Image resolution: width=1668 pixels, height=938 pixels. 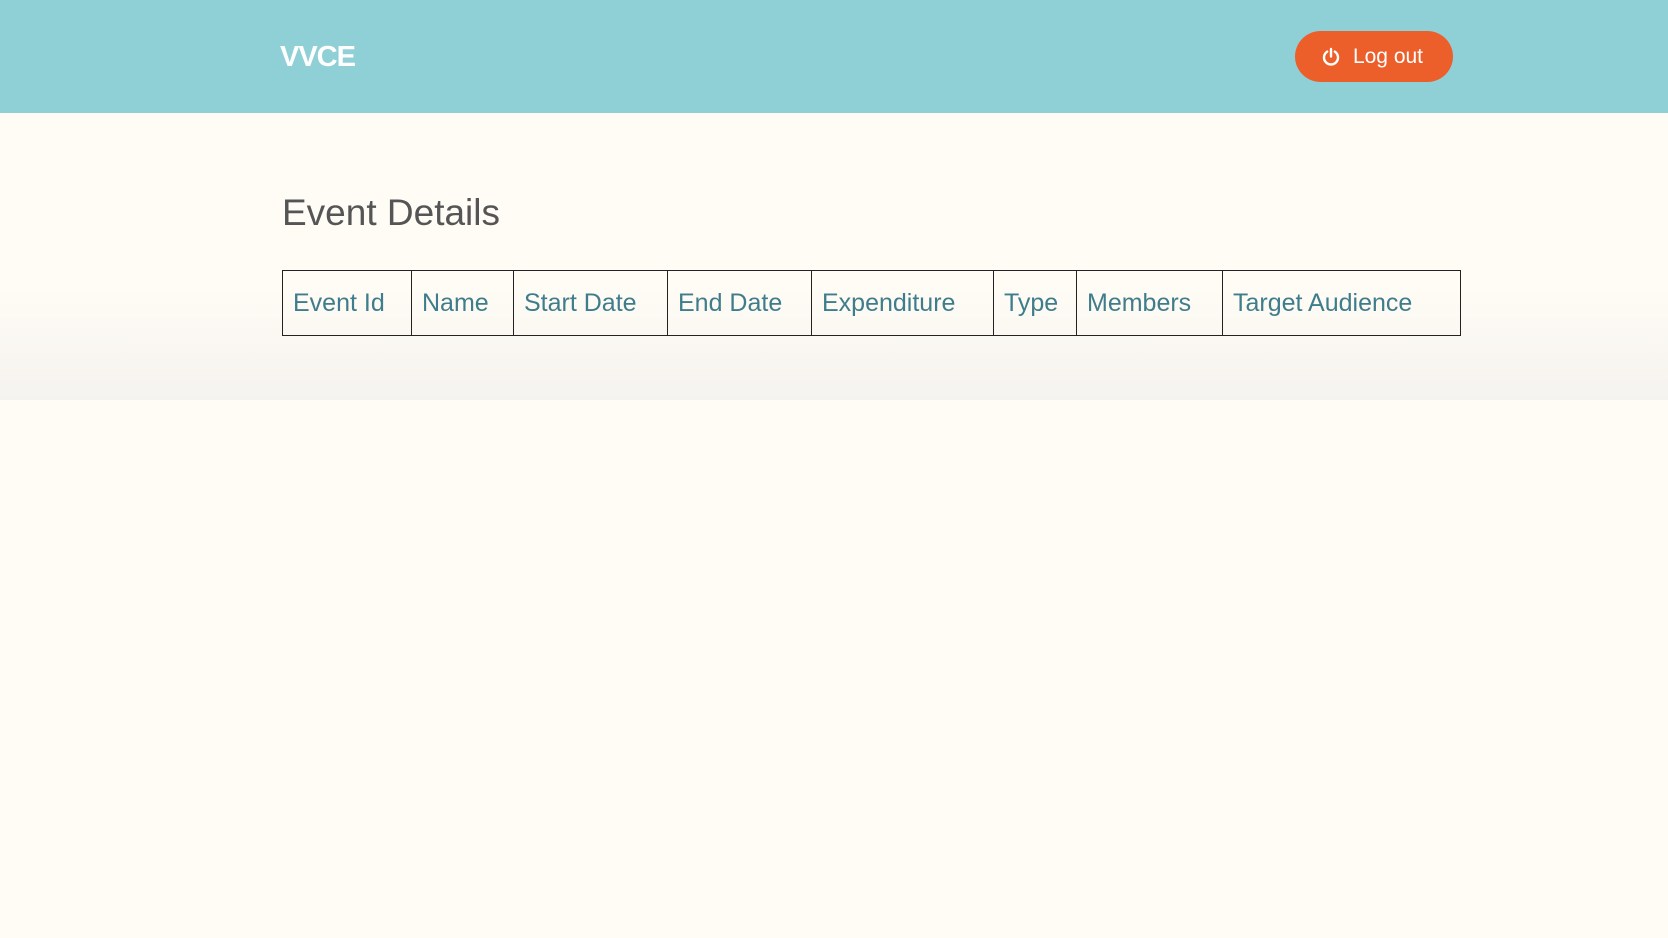 What do you see at coordinates (590, 303) in the screenshot?
I see `column-header-start-date: Start Date` at bounding box center [590, 303].